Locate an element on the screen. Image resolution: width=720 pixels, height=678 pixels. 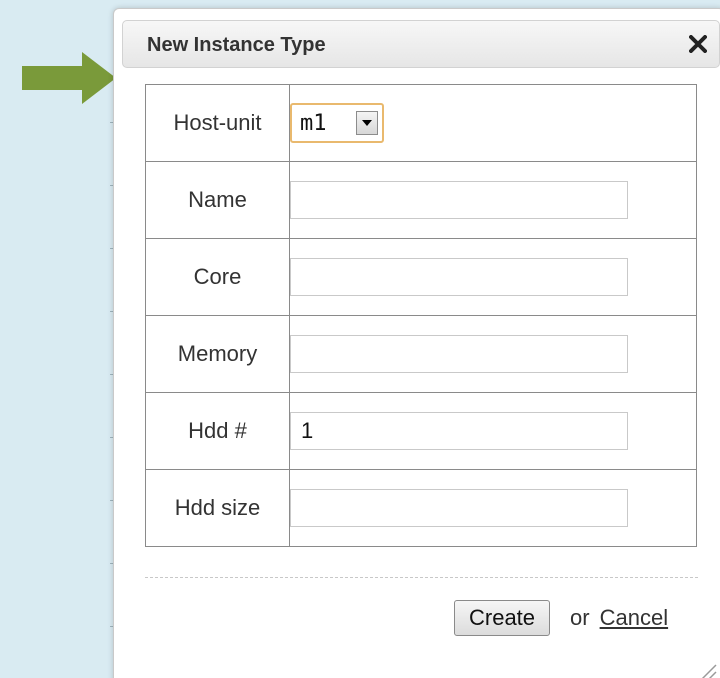
host-unit-label: Host-unit is located at coordinates (217, 123).